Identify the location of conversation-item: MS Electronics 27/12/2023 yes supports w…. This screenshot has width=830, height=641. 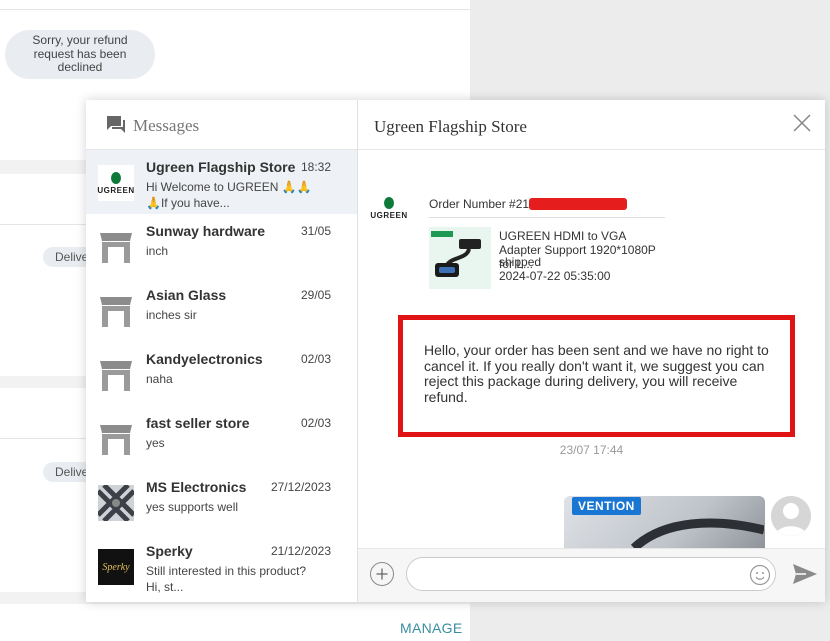
(221, 502).